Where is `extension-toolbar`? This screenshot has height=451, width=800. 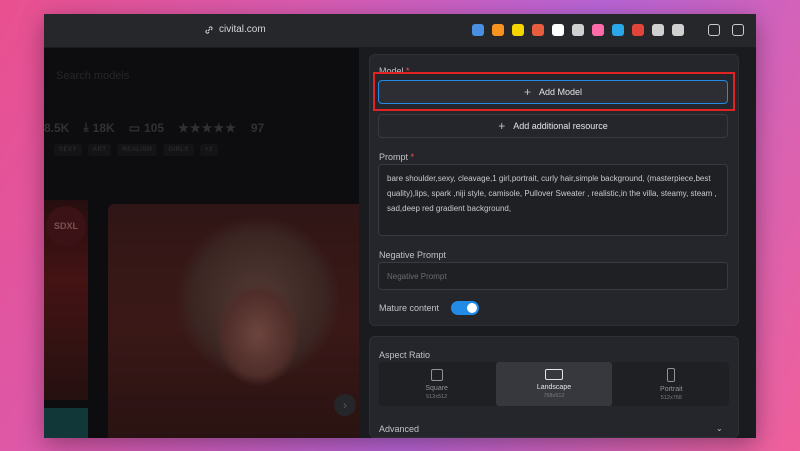 extension-toolbar is located at coordinates (578, 30).